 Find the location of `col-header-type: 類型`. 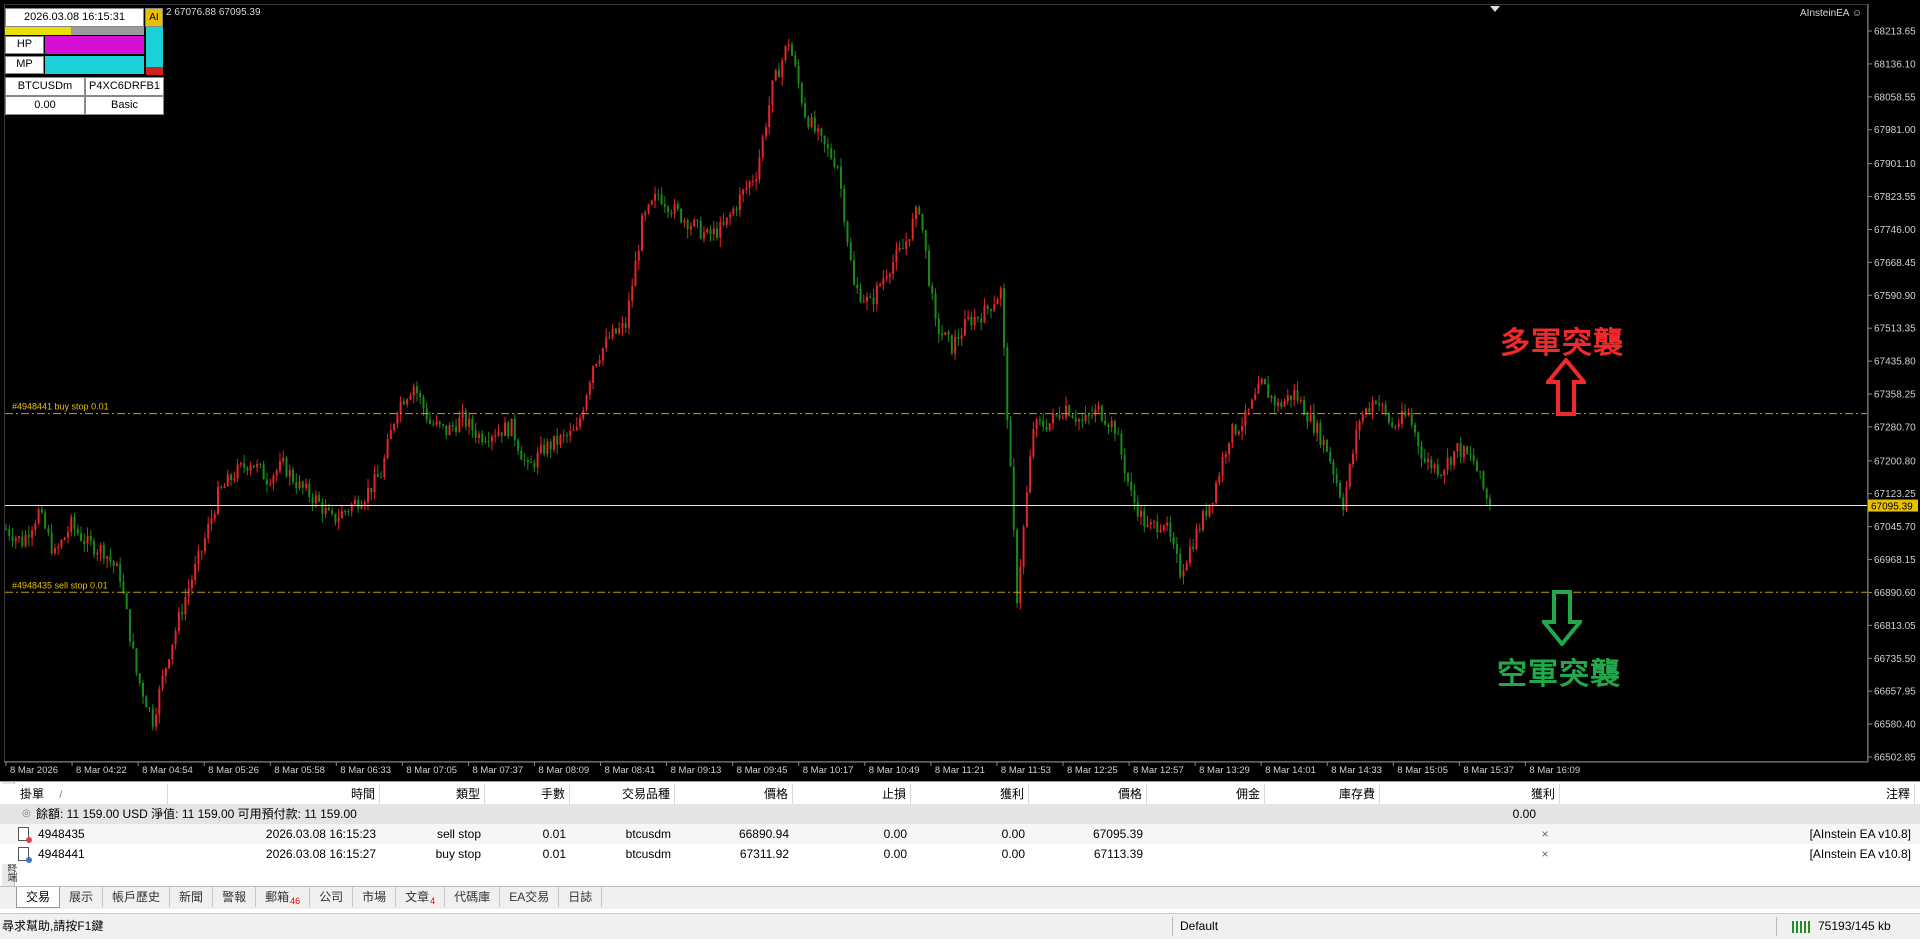

col-header-type: 類型 is located at coordinates (432, 794).